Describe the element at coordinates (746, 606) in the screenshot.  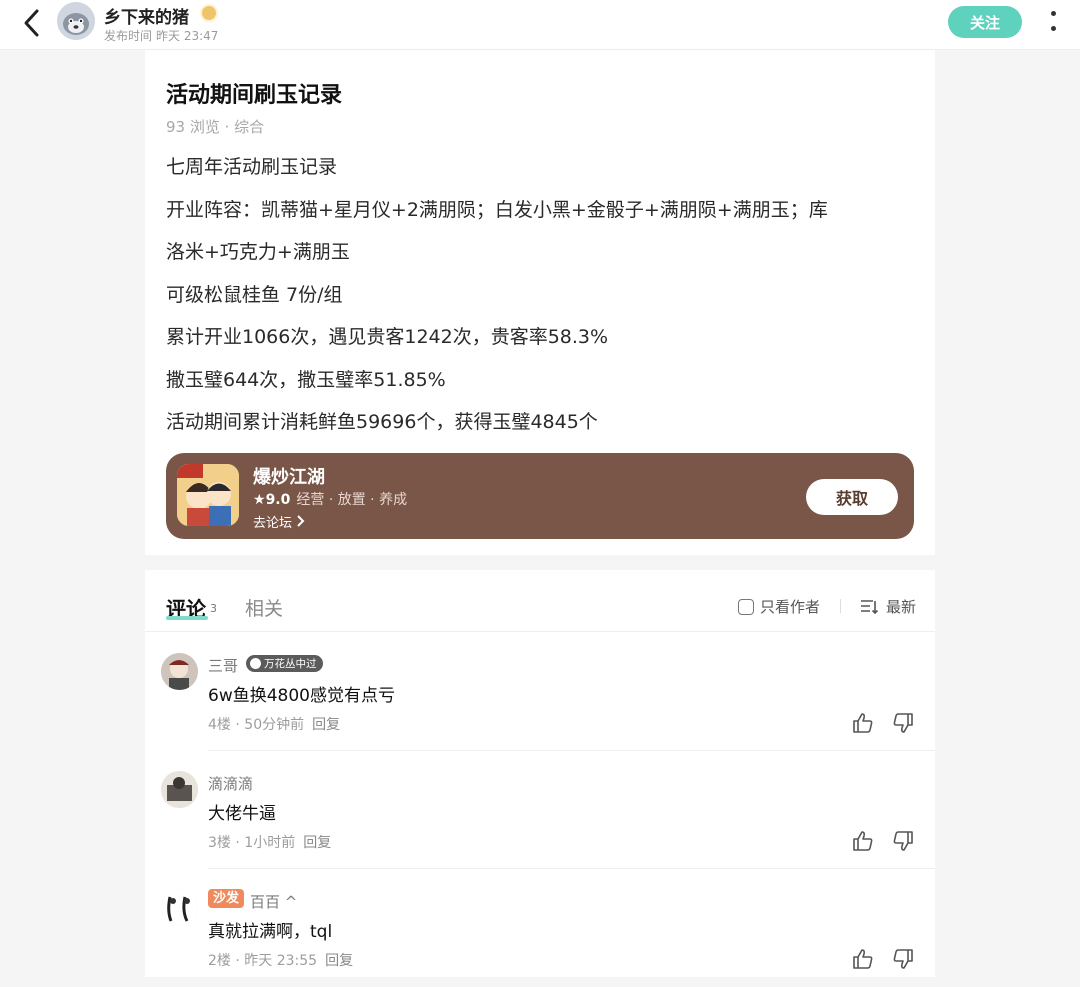
I see `checkbox-icon` at that location.